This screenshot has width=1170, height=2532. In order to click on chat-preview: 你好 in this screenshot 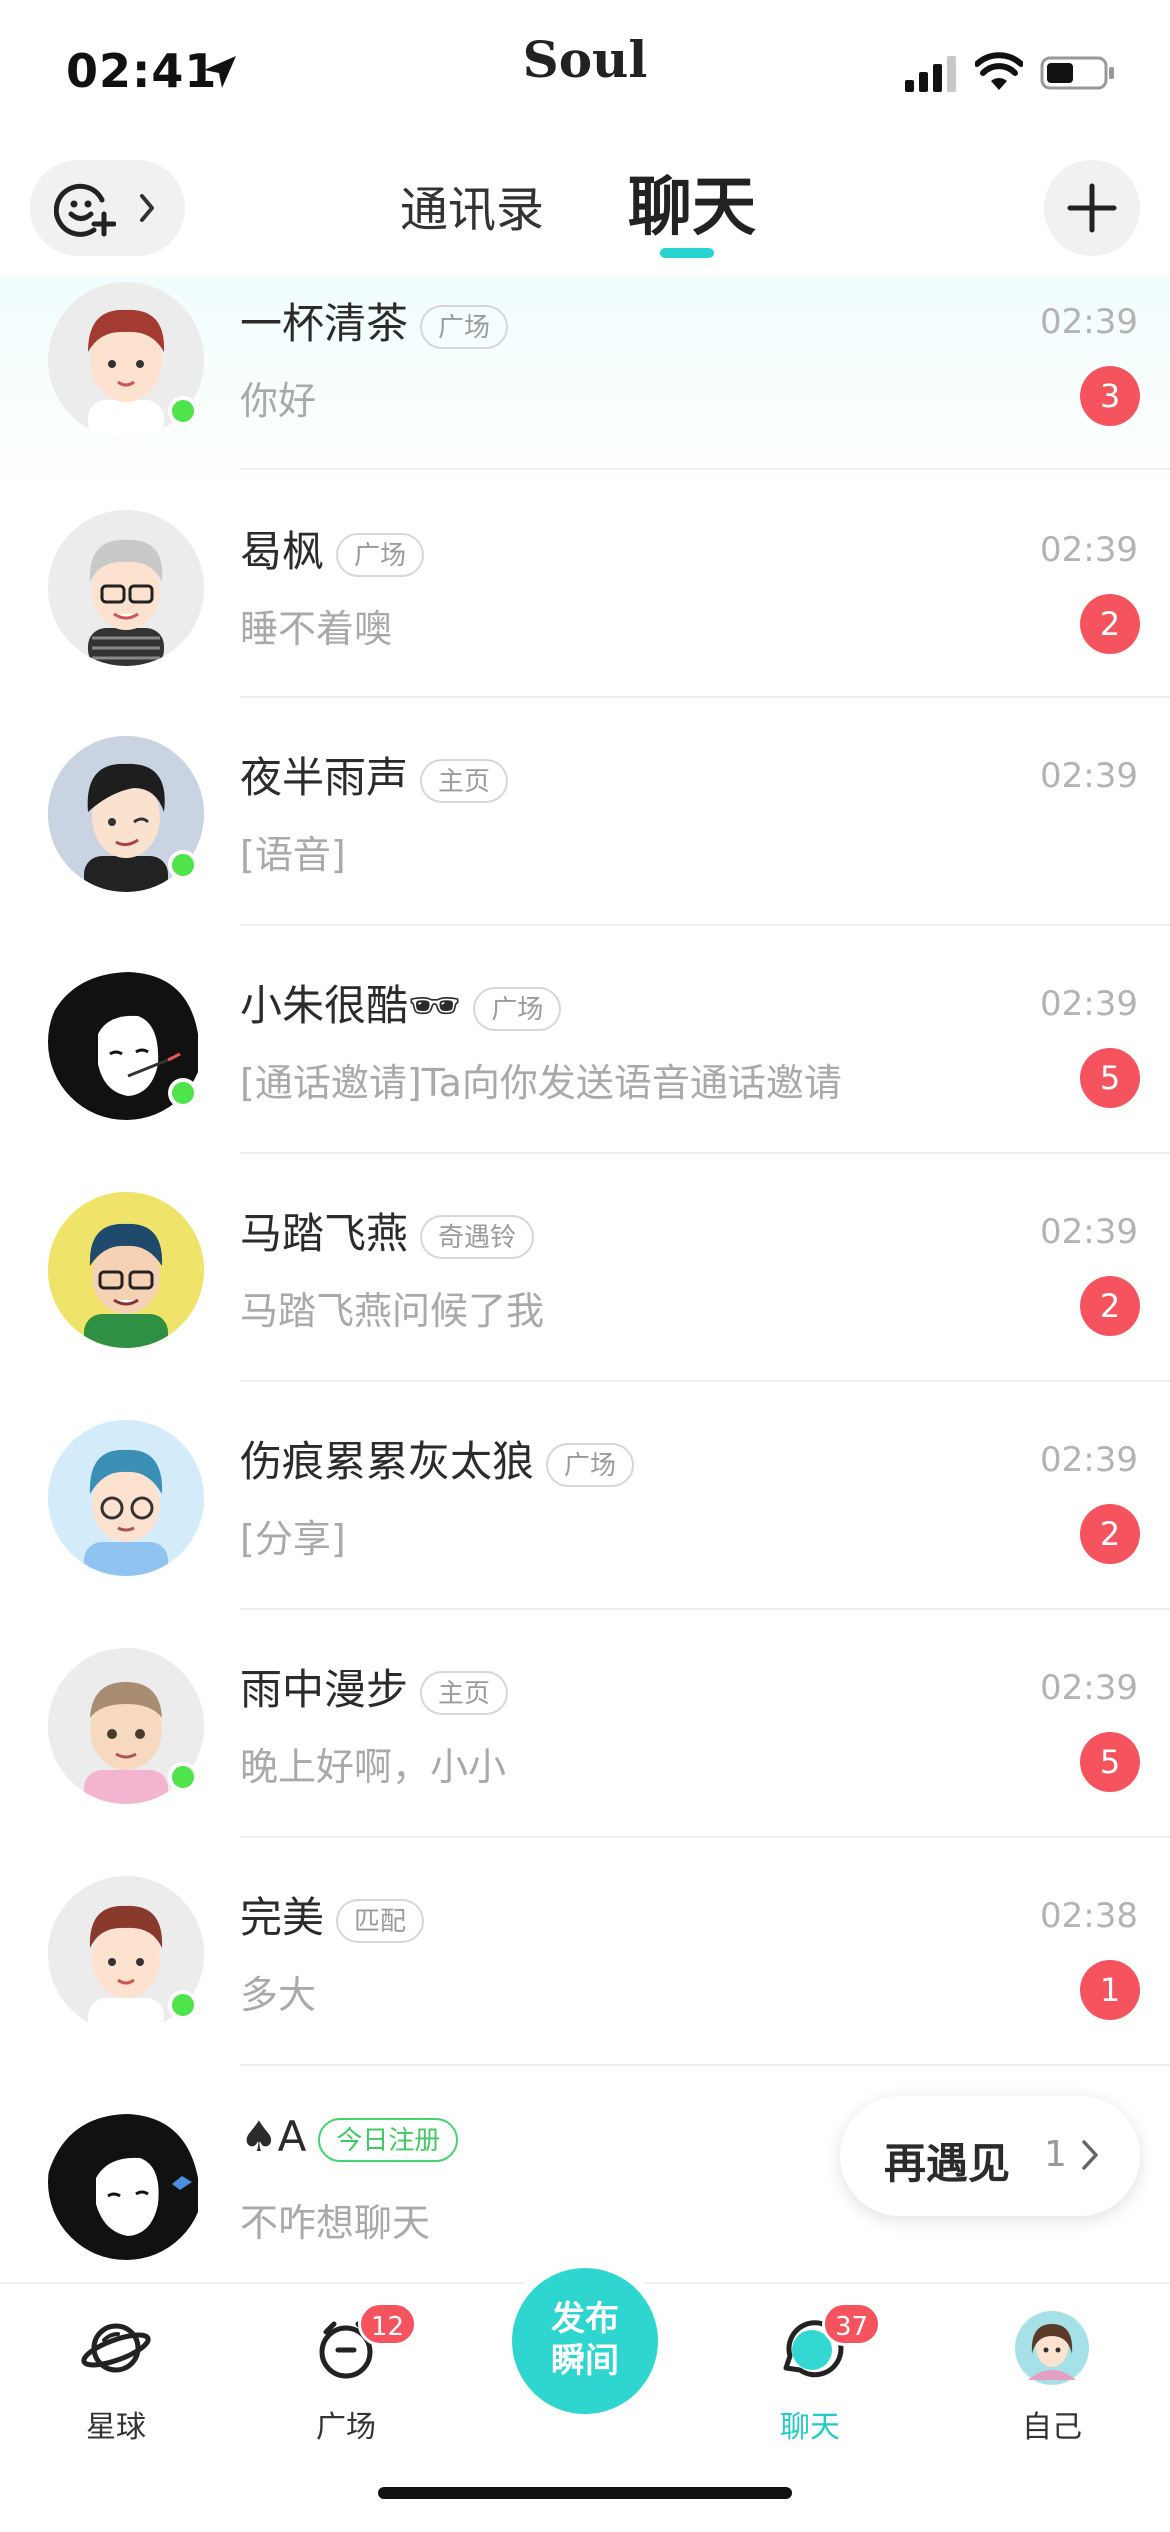, I will do `click(278, 401)`.